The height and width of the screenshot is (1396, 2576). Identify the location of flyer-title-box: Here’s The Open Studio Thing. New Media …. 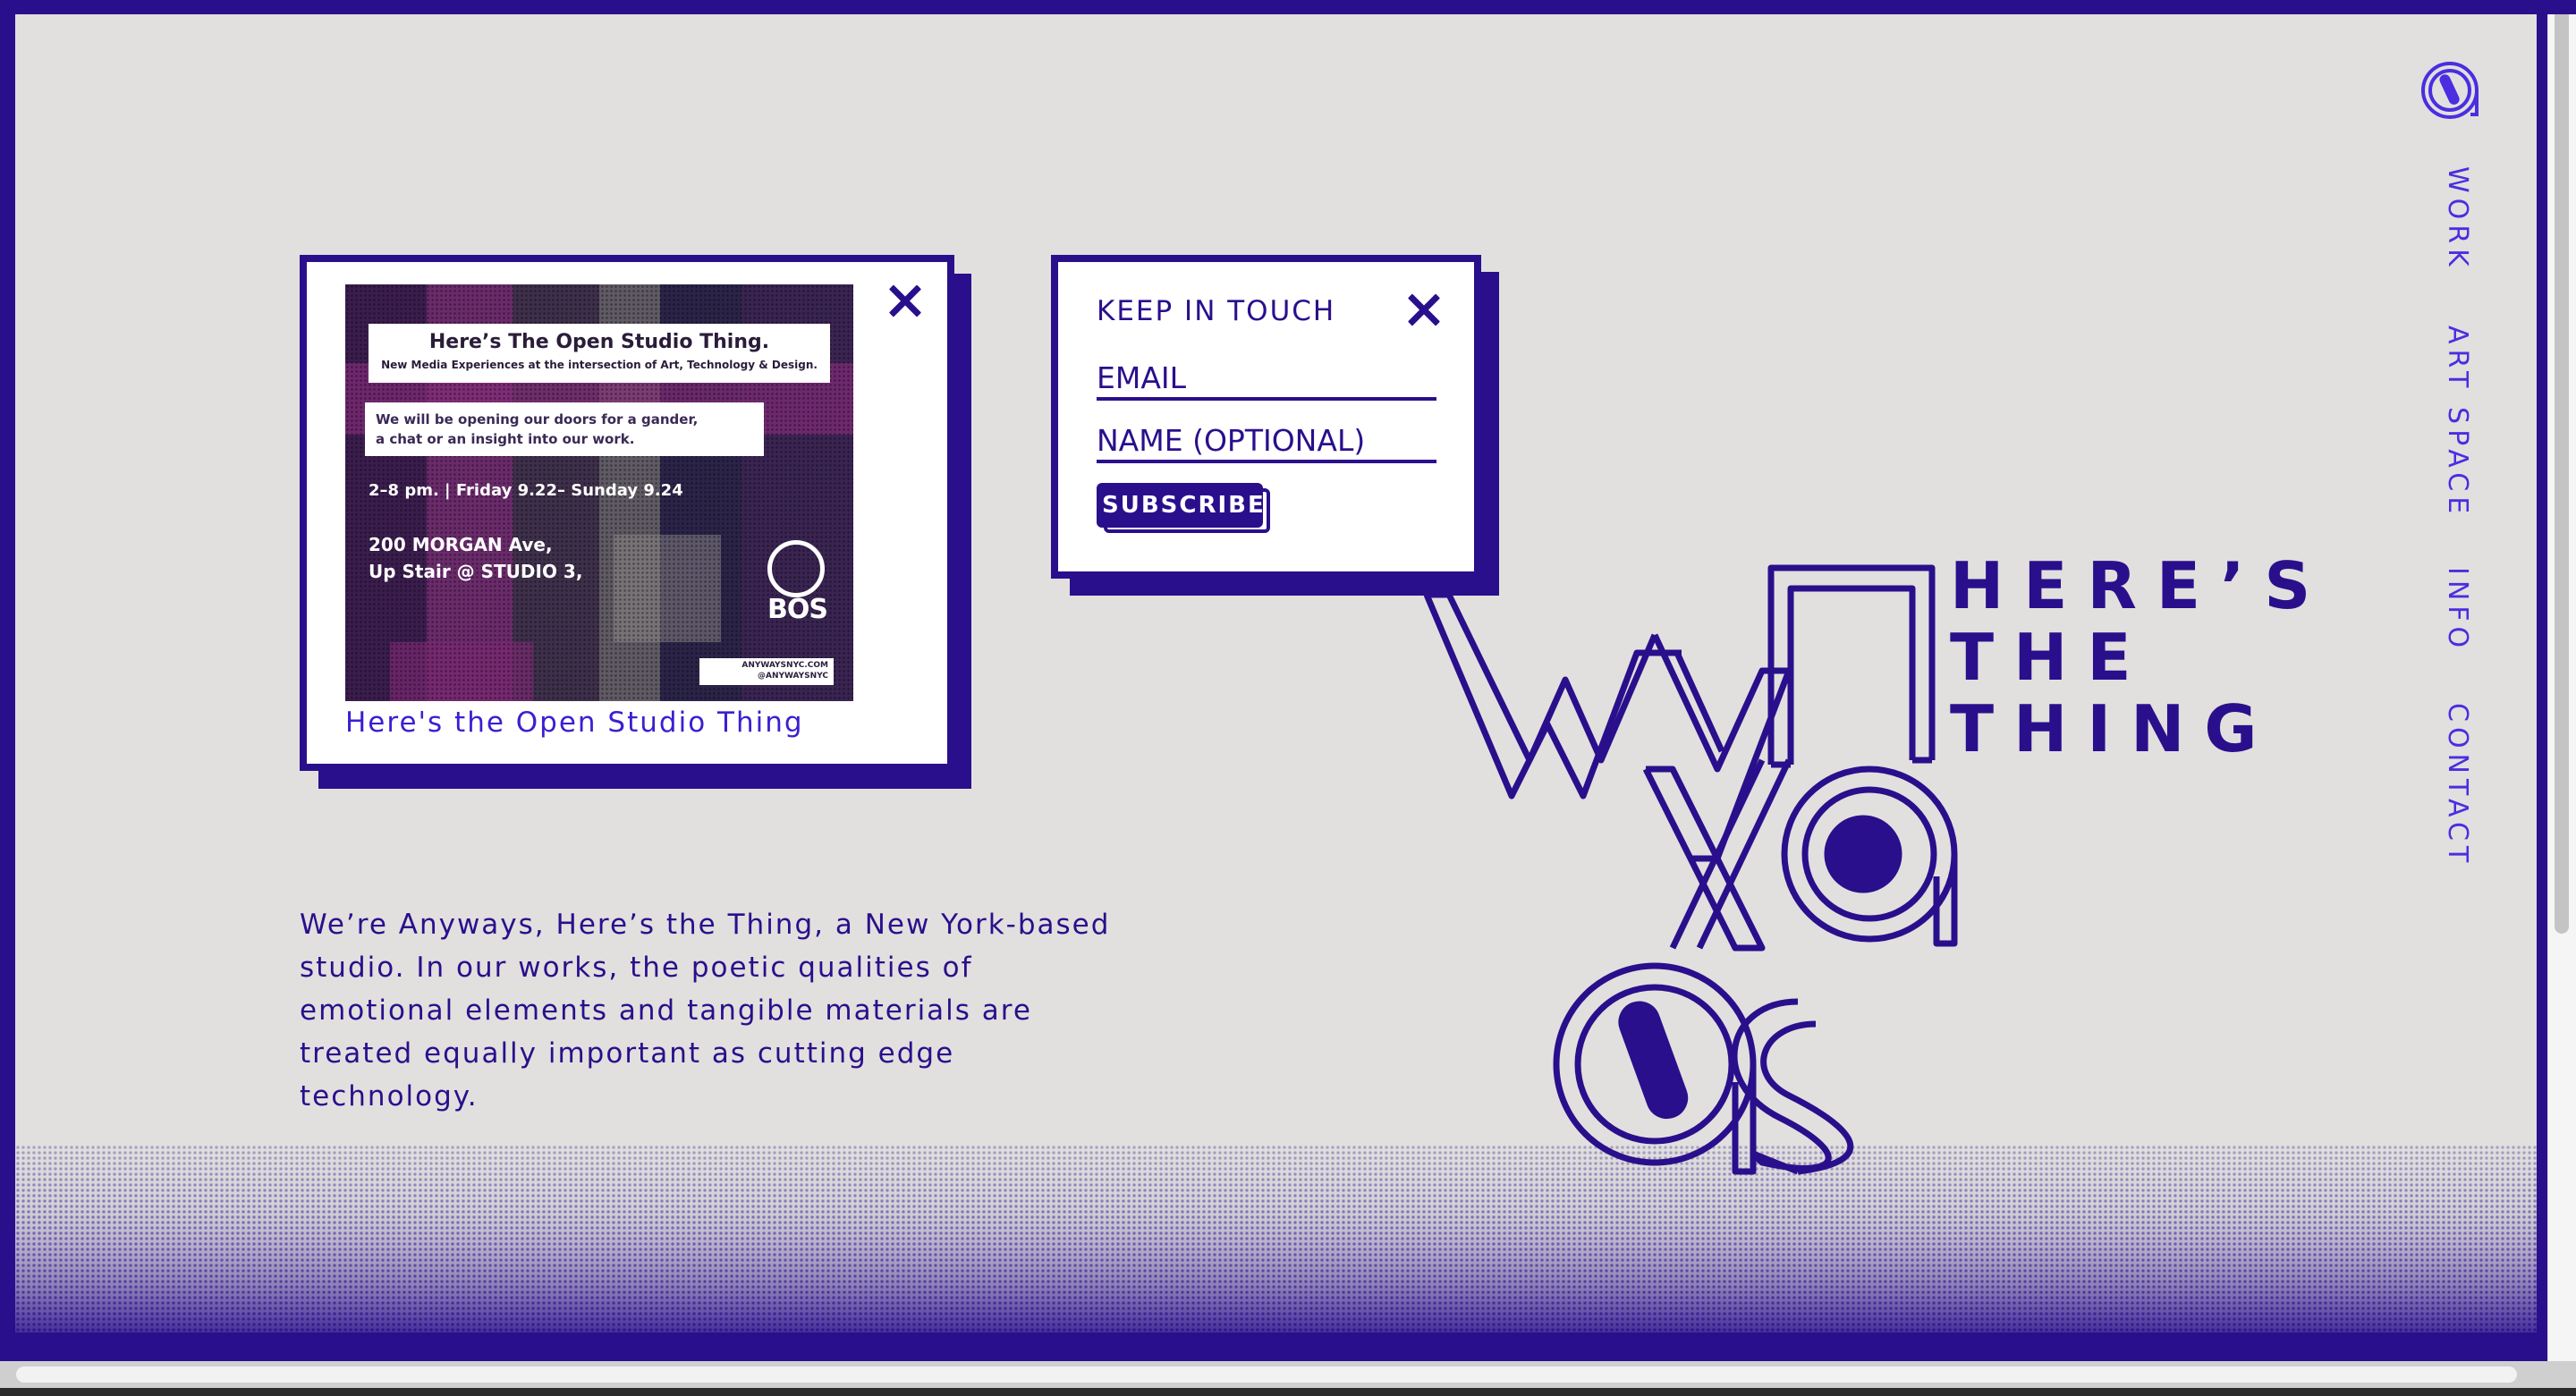
(599, 353).